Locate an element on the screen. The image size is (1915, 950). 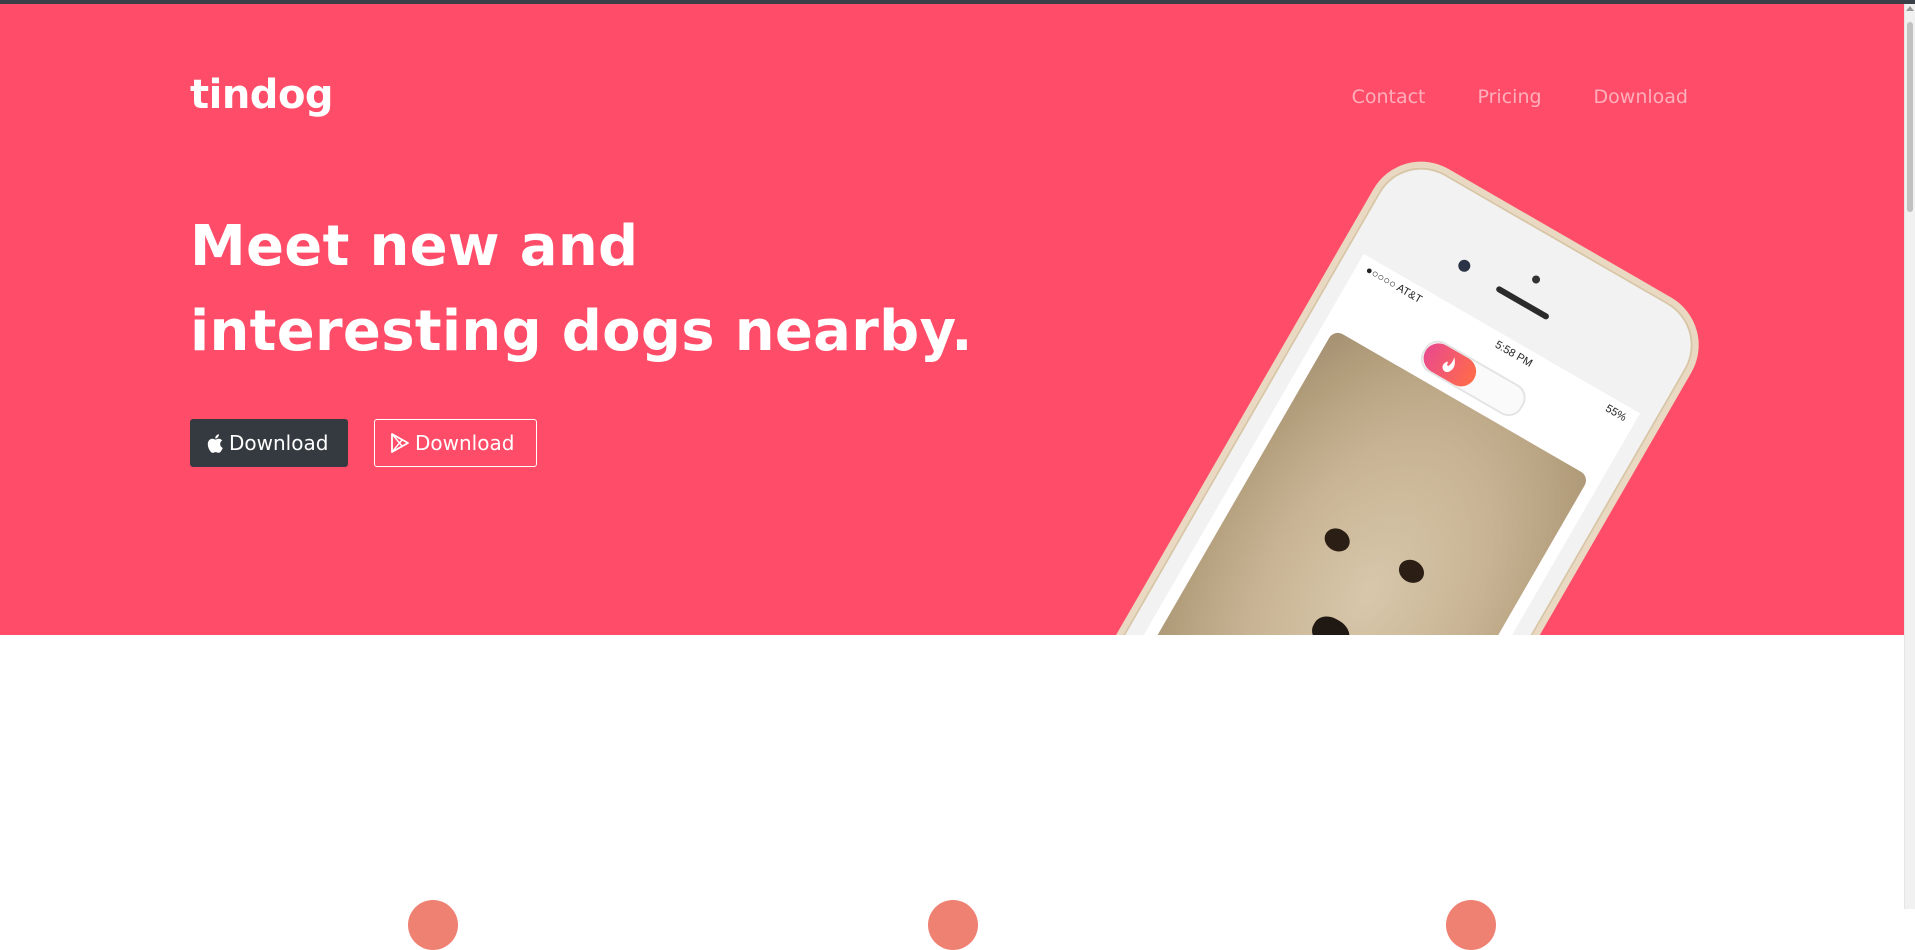
apple-icon is located at coordinates (215, 443).